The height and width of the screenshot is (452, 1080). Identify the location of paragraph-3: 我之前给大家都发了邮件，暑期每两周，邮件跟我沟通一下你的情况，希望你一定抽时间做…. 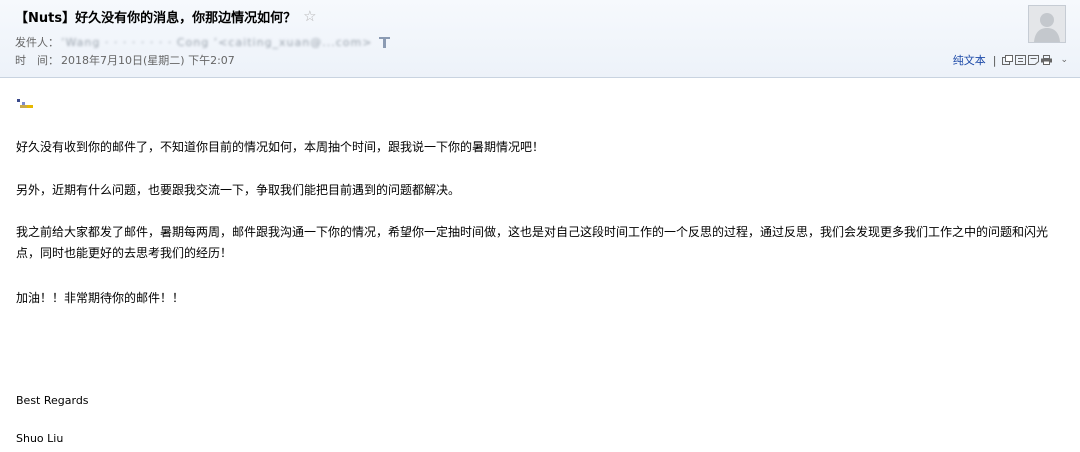
(532, 242).